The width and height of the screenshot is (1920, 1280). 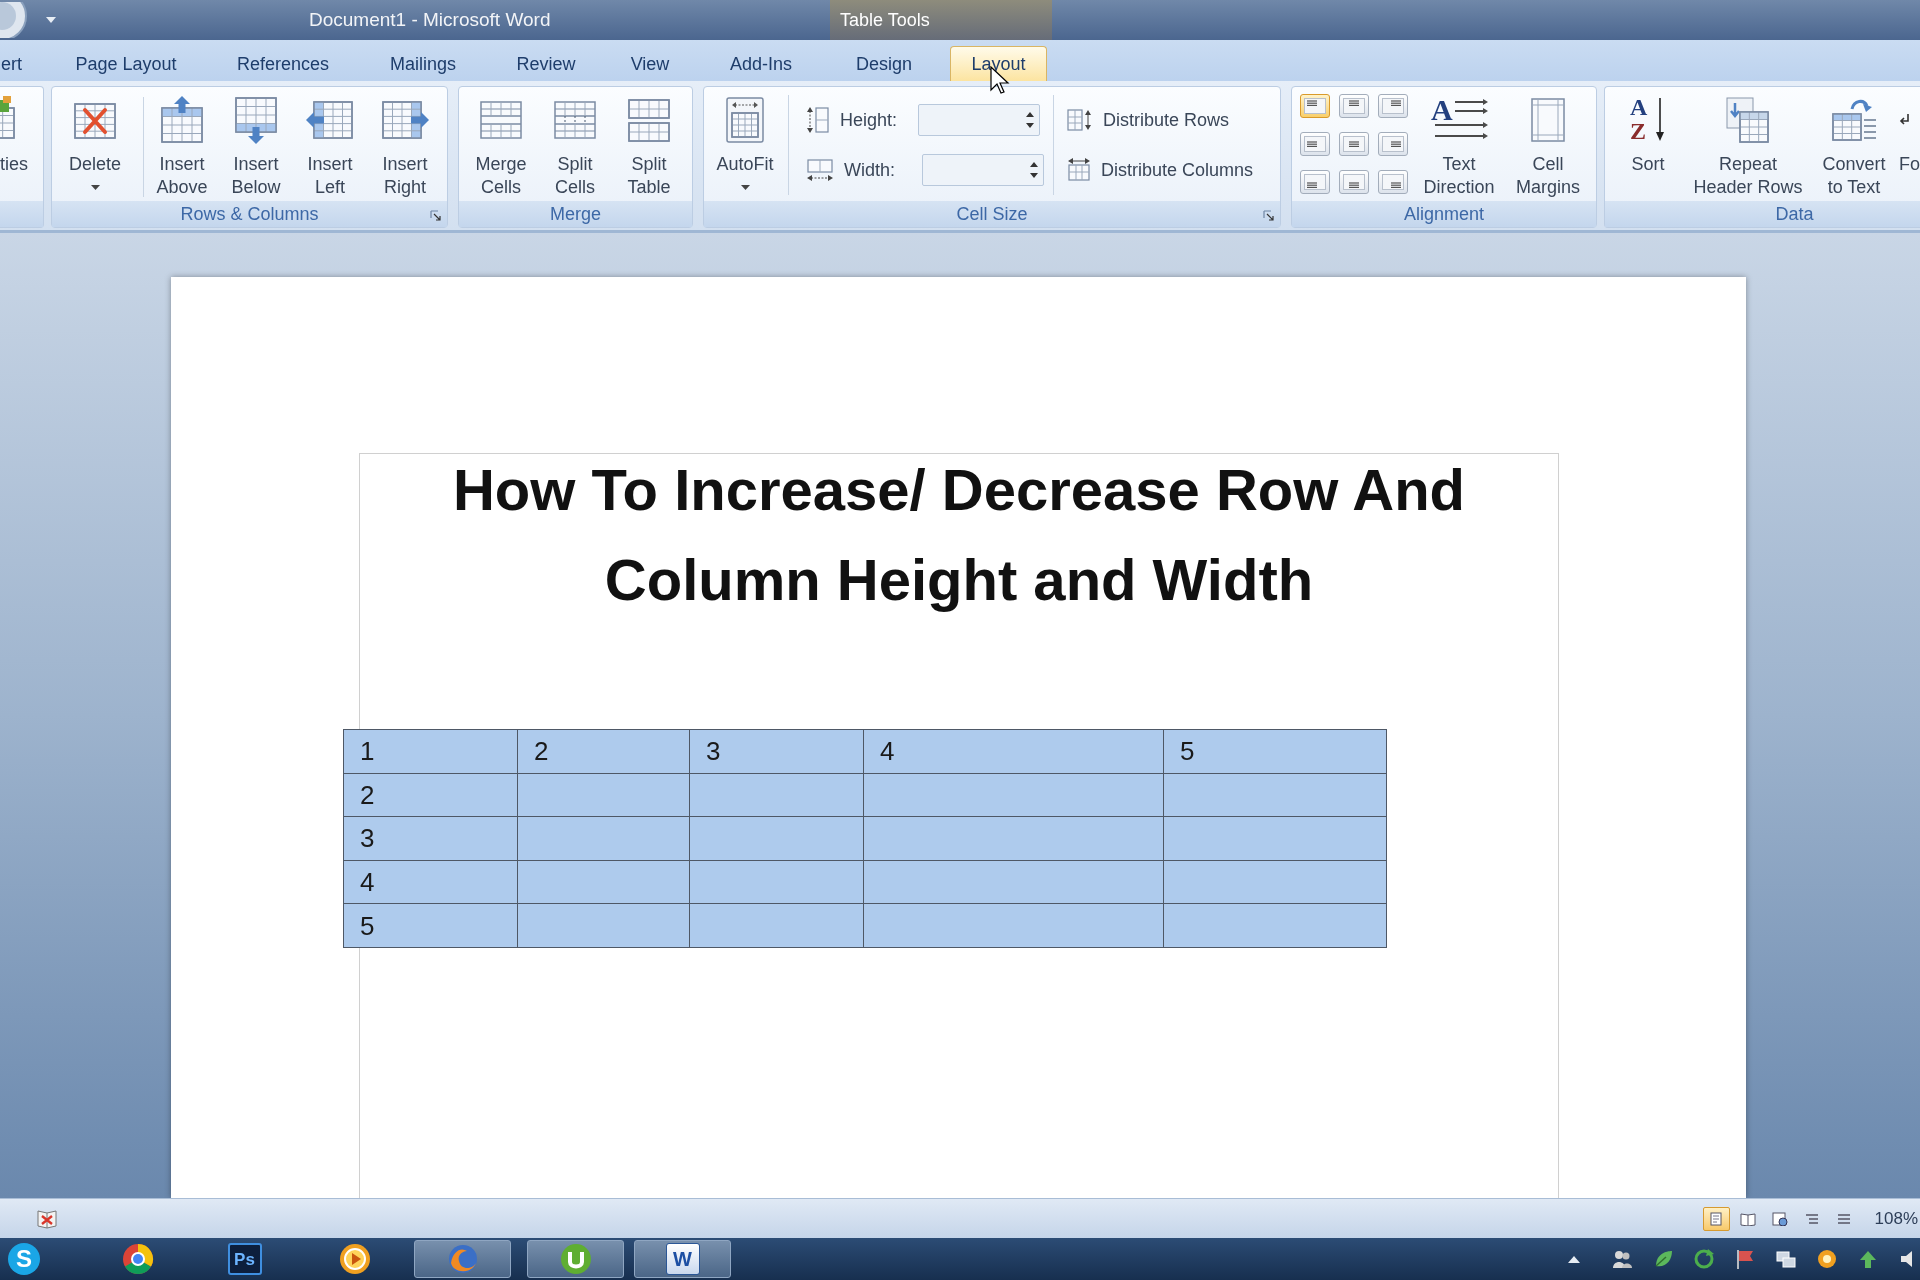 What do you see at coordinates (51, 20) in the screenshot?
I see `dropdown-caret-icon` at bounding box center [51, 20].